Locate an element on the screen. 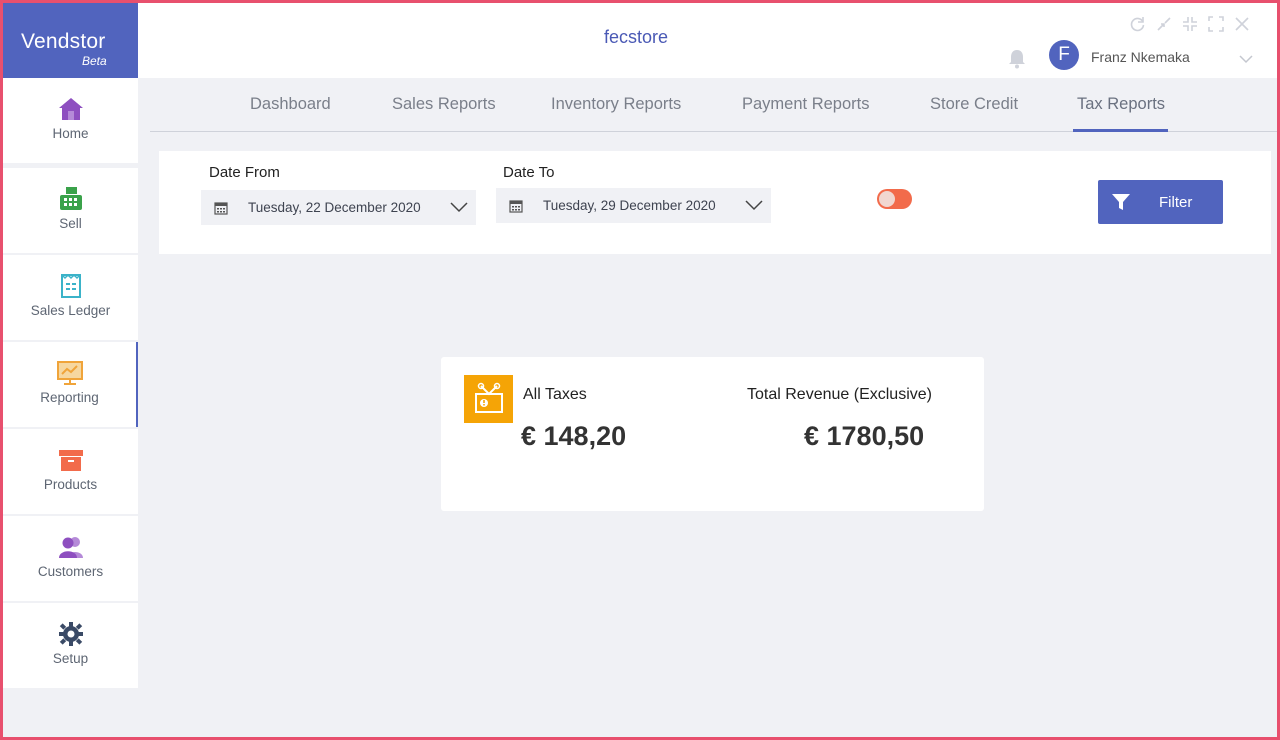 The image size is (1280, 740). sidebar-item-label: Home is located at coordinates (70, 133).